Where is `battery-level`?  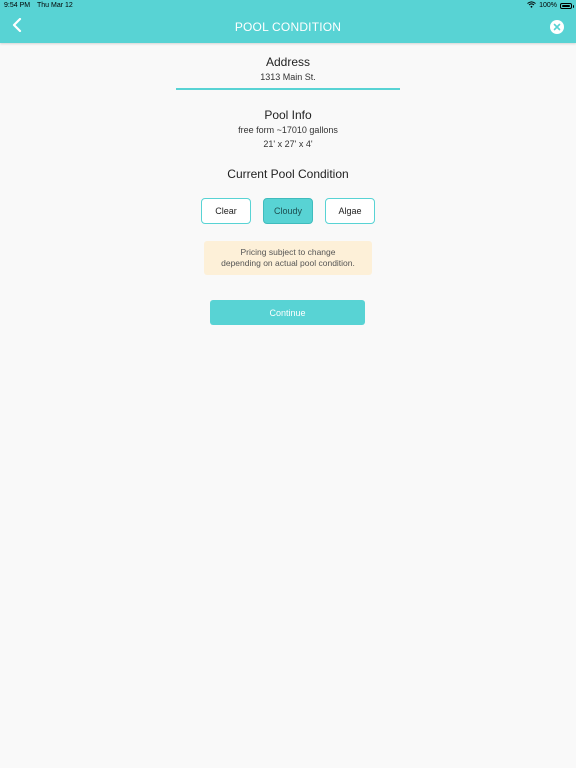 battery-level is located at coordinates (566, 5).